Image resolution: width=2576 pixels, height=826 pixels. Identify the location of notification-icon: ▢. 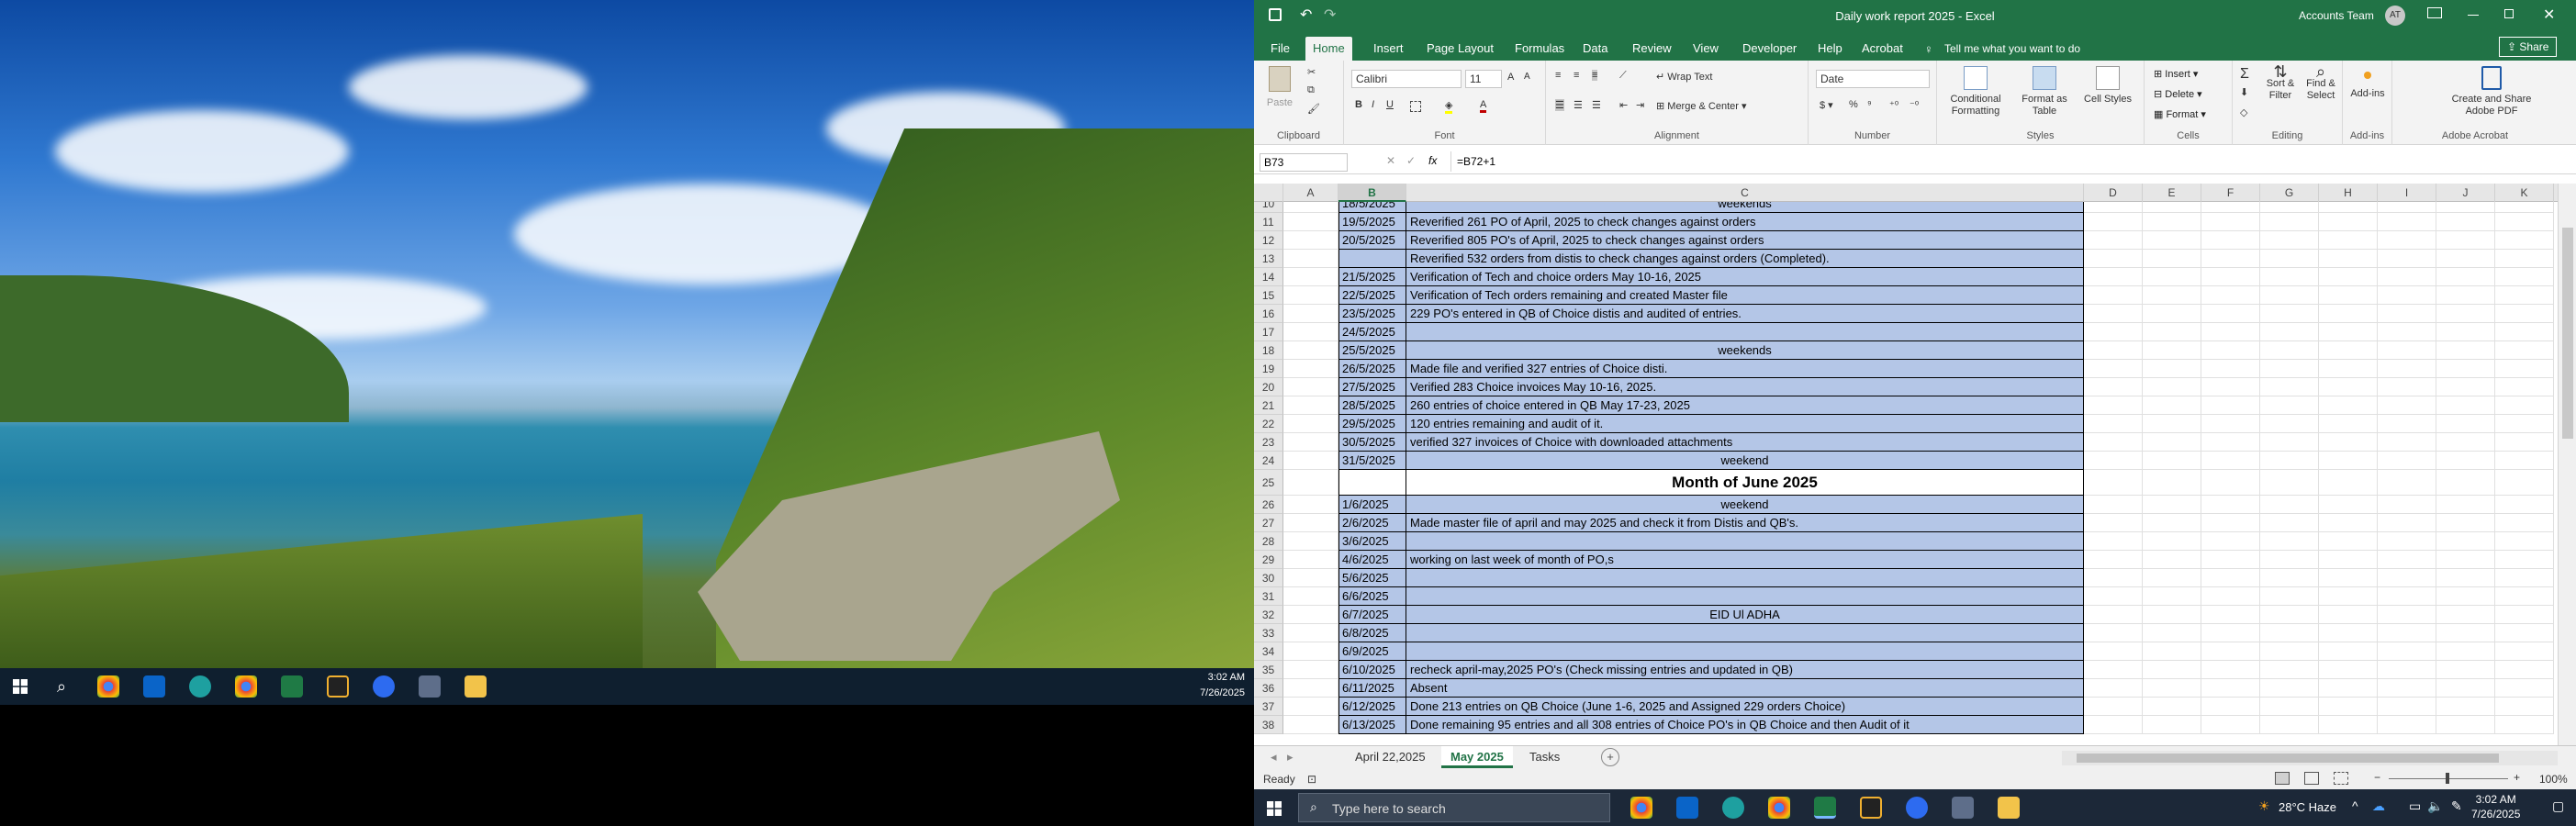
(2558, 806).